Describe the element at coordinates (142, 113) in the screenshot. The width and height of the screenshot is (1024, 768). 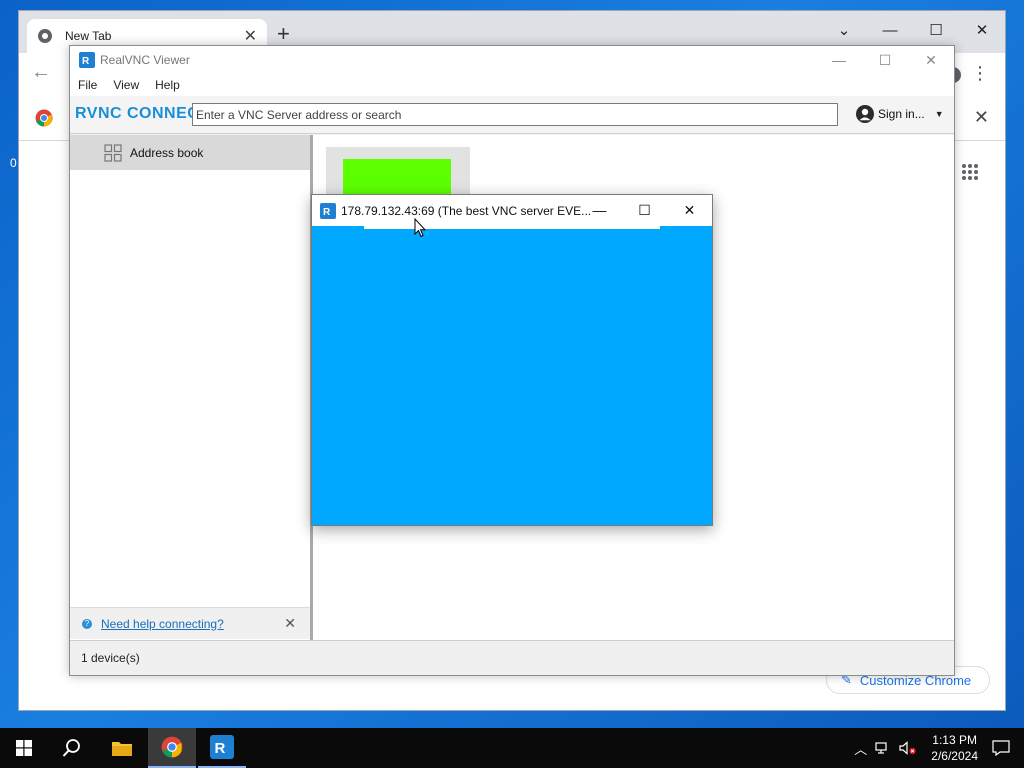
I see `vnc-connect-logo: RVNC CONNECT` at that location.